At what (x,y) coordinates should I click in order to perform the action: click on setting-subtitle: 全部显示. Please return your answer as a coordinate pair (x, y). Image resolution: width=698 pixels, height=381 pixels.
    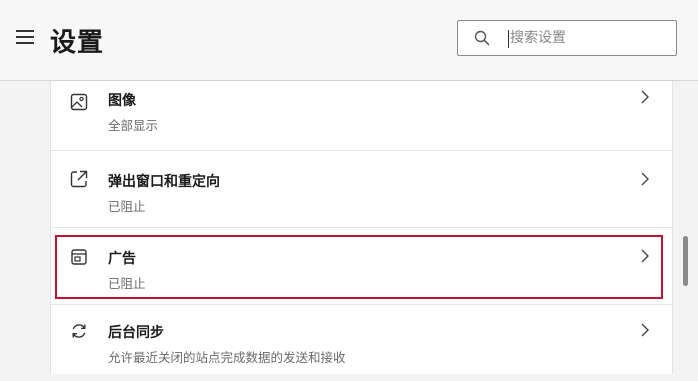
    Looking at the image, I should click on (133, 125).